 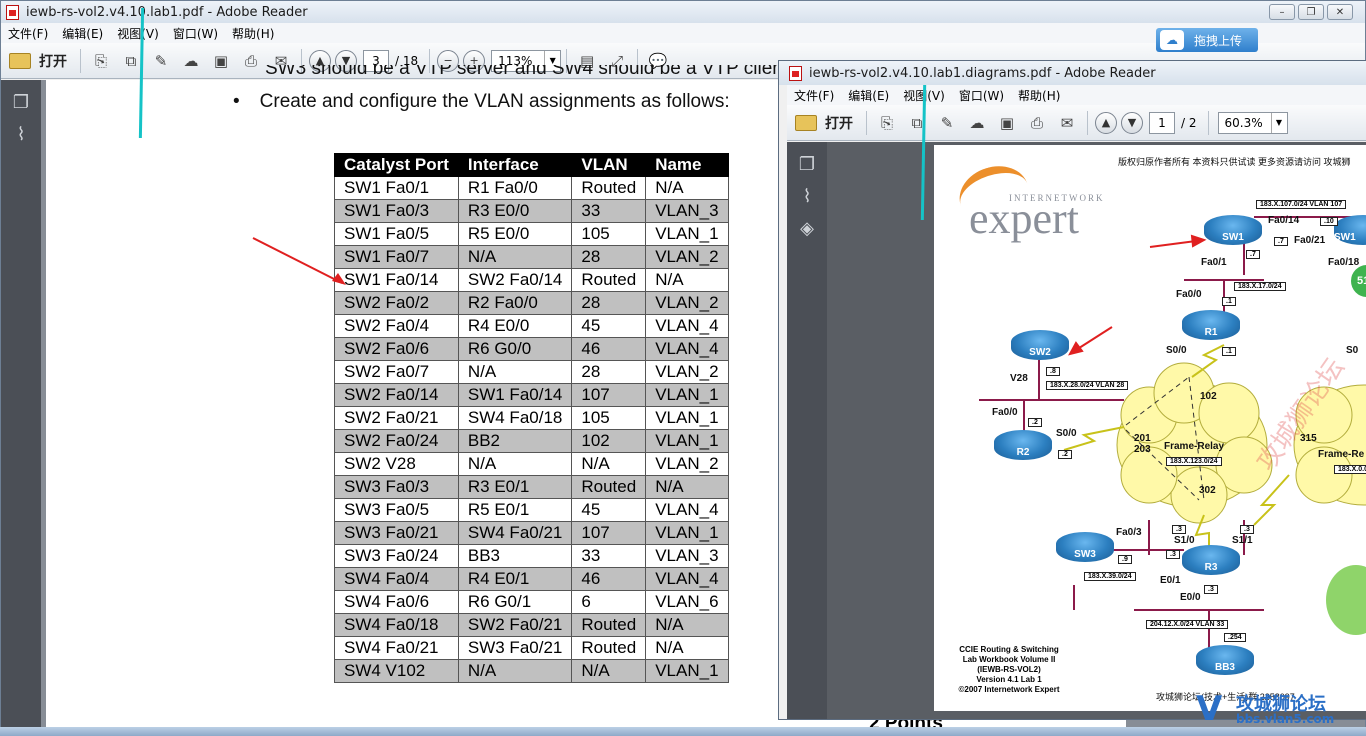 I want to click on footer-line: CCIE Routing & Switching, so click(x=1009, y=649).